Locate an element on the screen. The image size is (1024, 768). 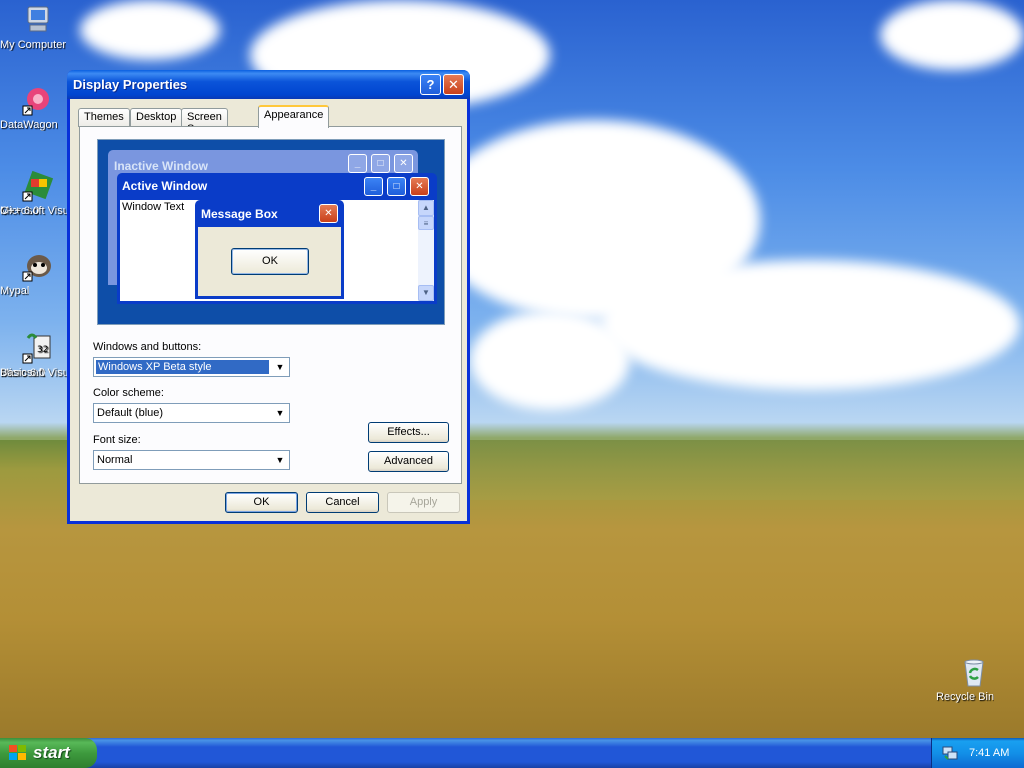
windows-flag-icon is located at coordinates (18, 753).